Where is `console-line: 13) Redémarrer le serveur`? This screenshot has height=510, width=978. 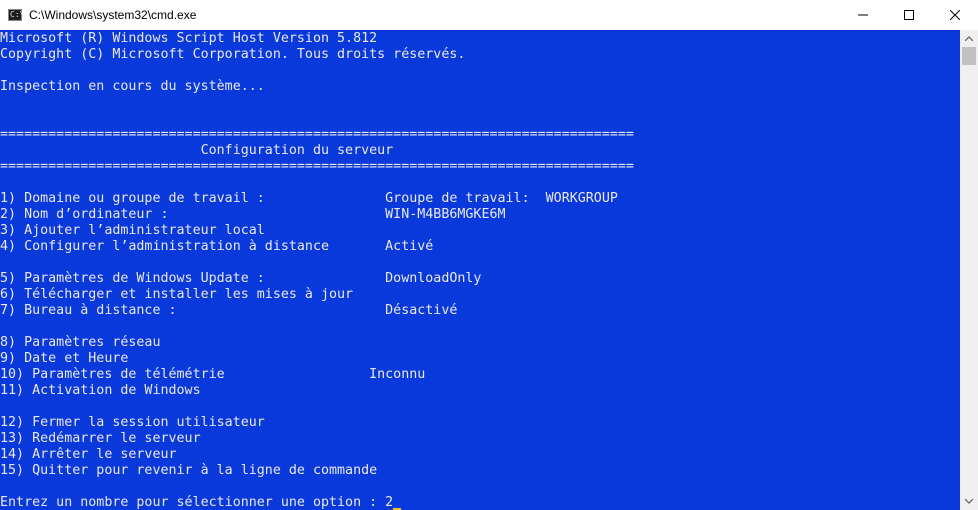
console-line: 13) Redémarrer le serveur is located at coordinates (100, 438).